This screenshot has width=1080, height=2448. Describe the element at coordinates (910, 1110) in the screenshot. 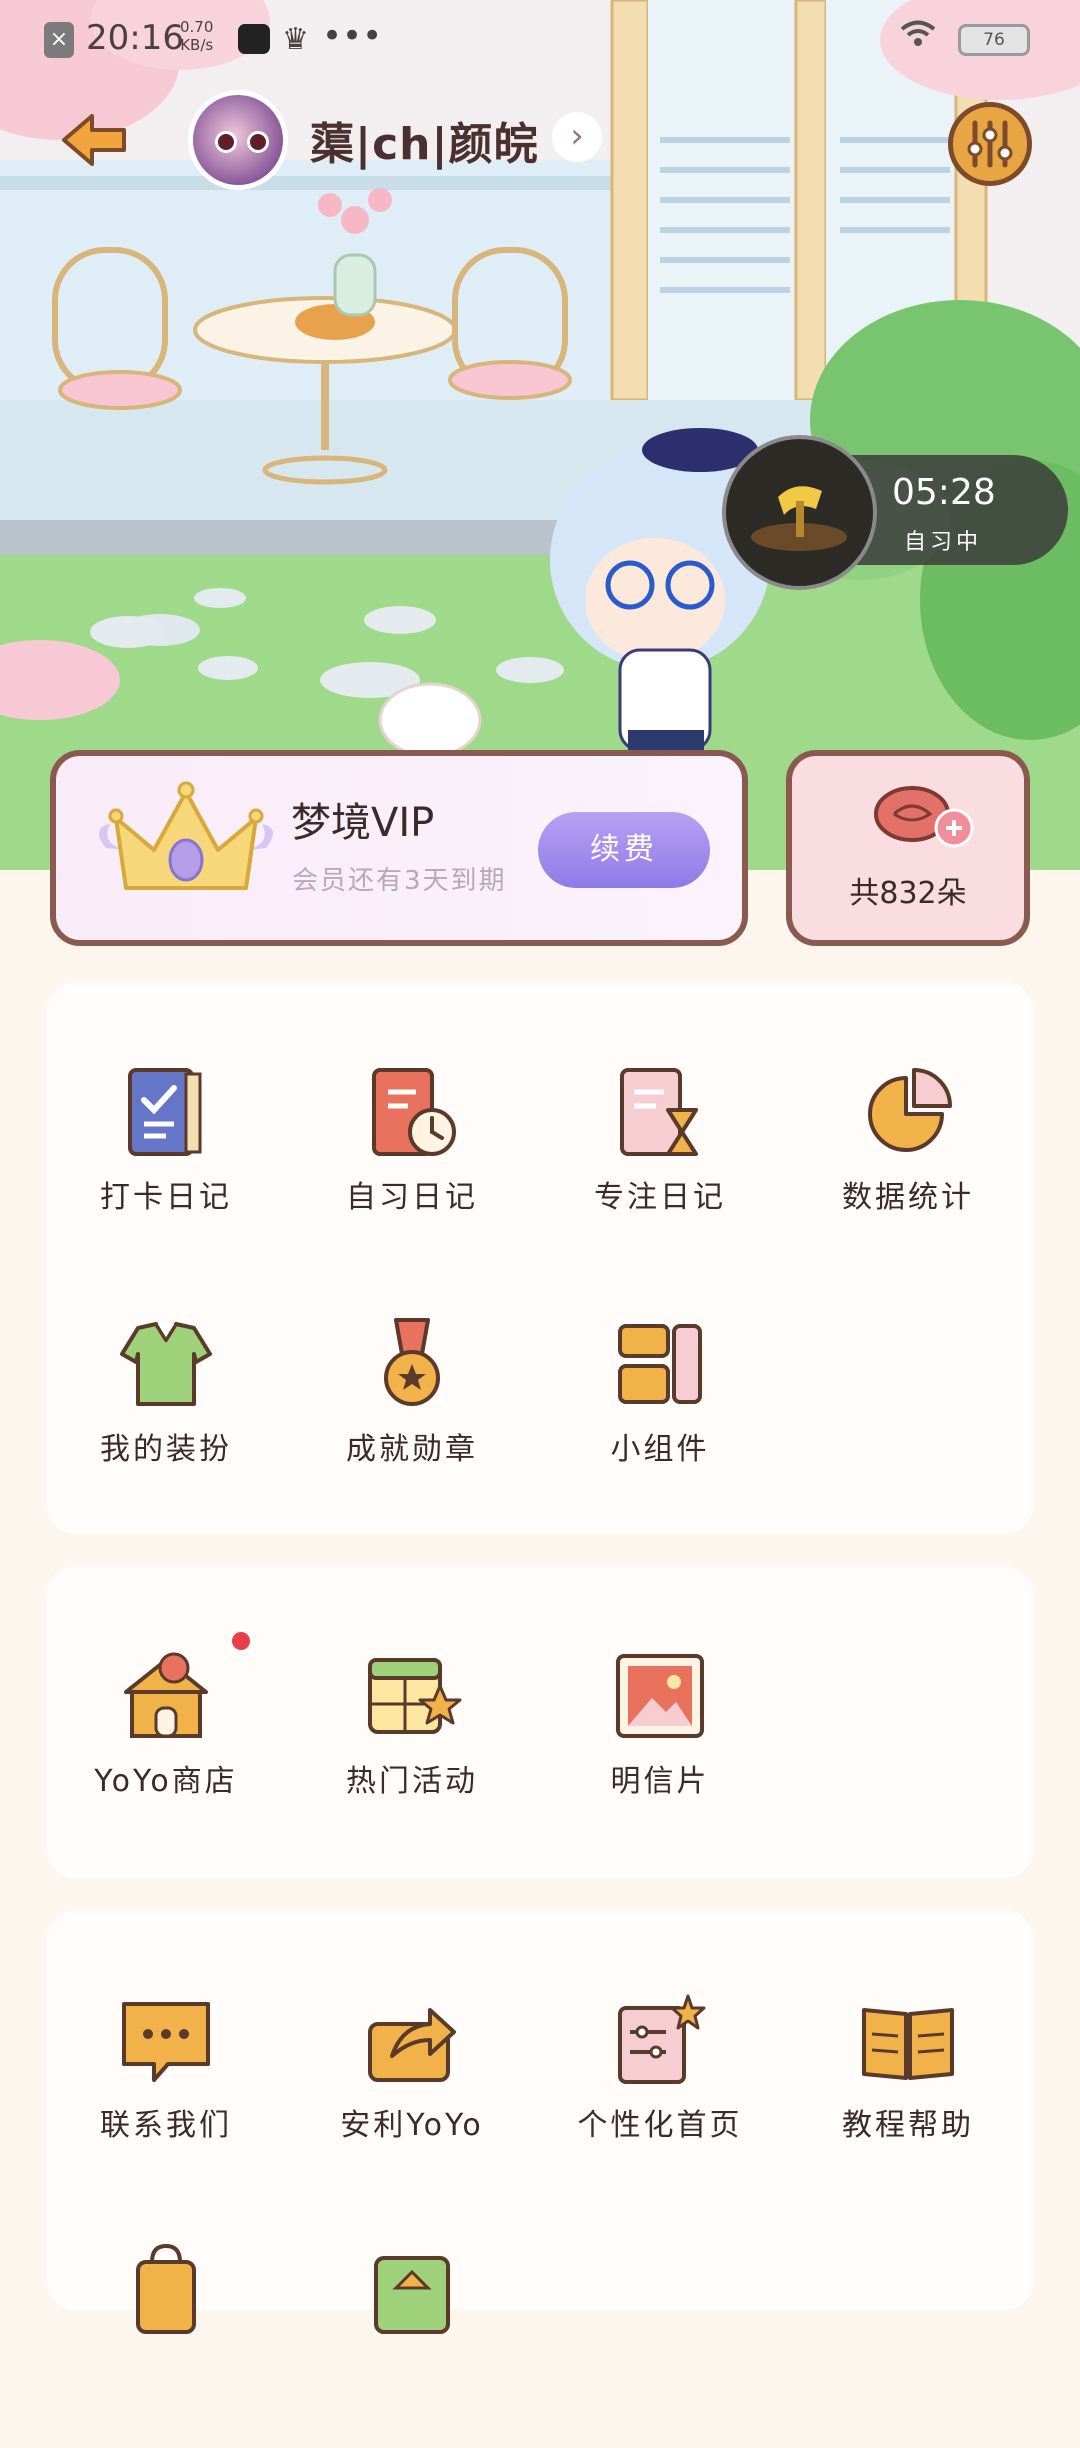

I see `pie-chart-icon` at that location.